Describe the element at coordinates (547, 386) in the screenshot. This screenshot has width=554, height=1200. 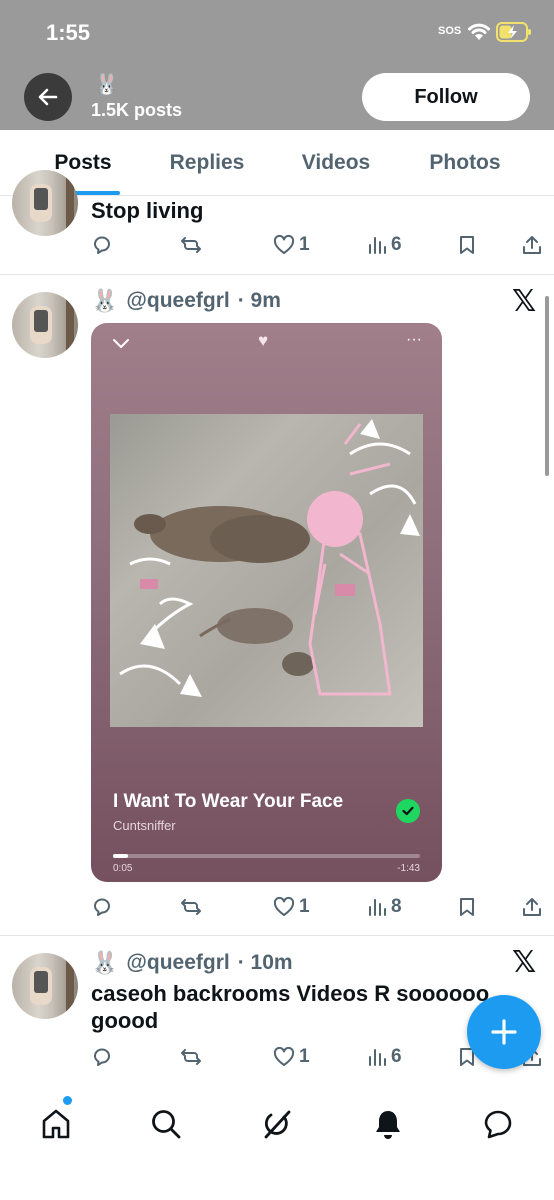
I see `scrollbar` at that location.